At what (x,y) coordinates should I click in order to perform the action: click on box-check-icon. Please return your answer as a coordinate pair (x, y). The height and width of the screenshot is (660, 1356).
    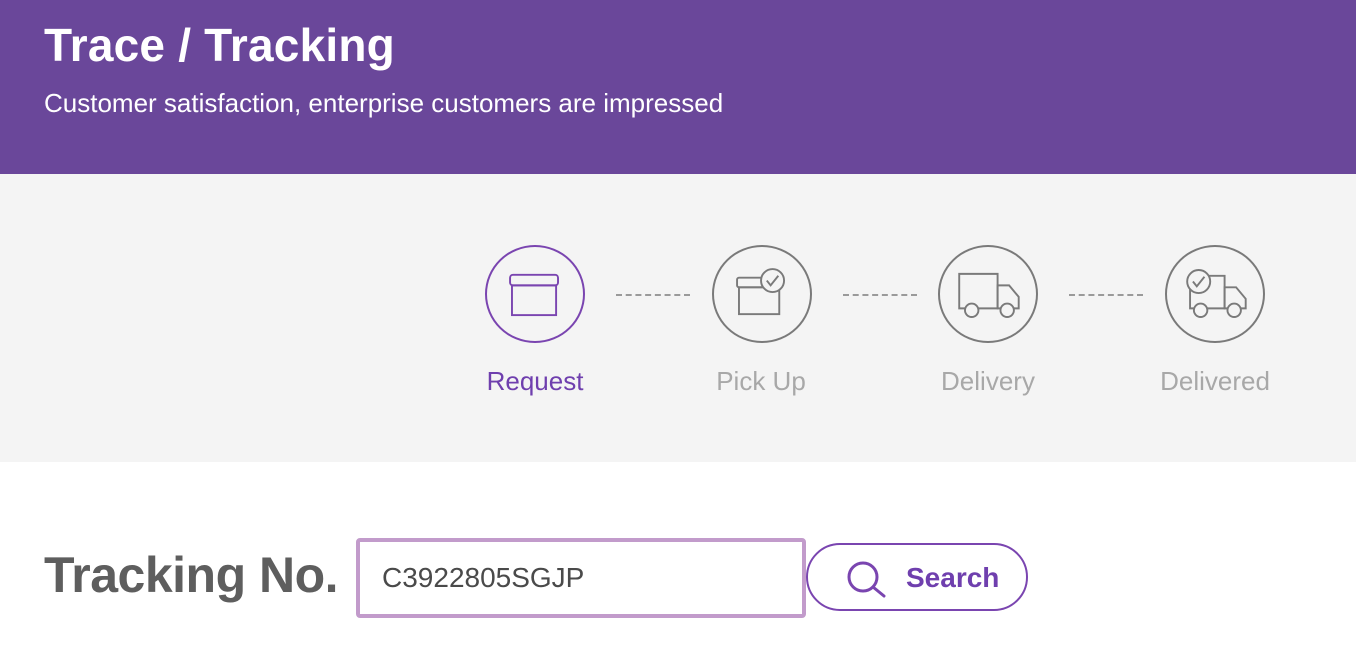
    Looking at the image, I should click on (761, 292).